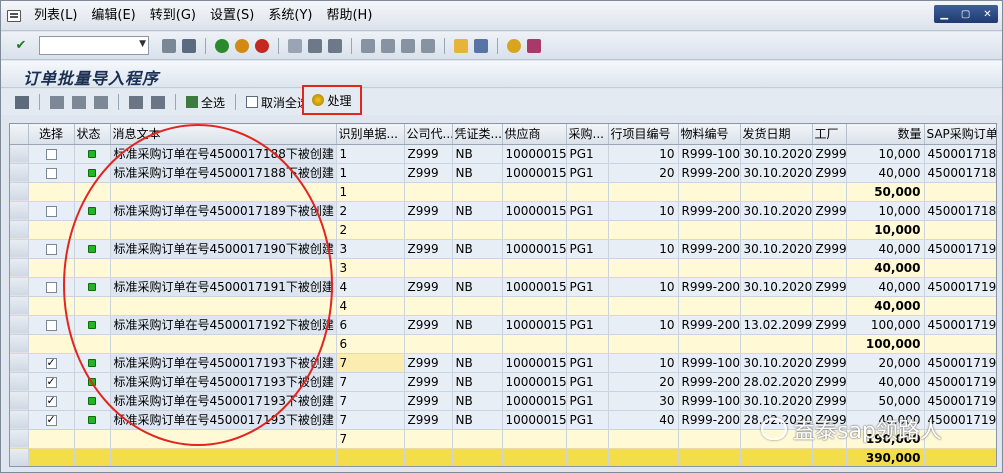 This screenshot has height=473, width=1003. What do you see at coordinates (503, 268) in the screenshot?
I see `subtotal-row: 3 40,000` at bounding box center [503, 268].